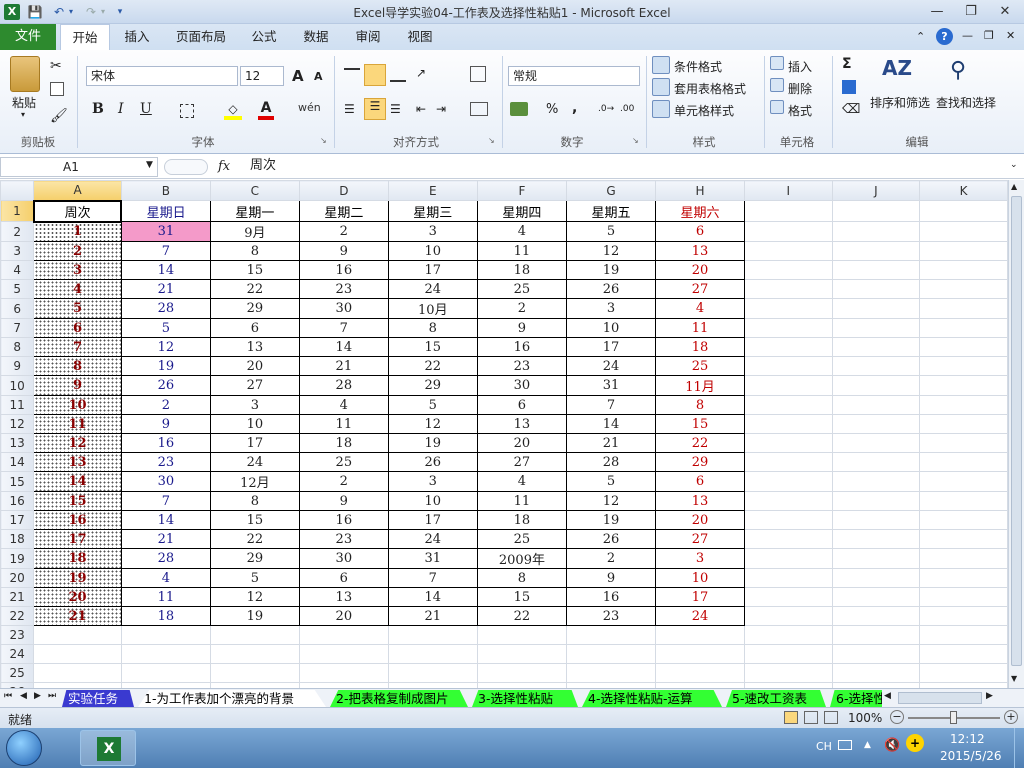  What do you see at coordinates (395, 109) in the screenshot?
I see `align-right-icon: ☰` at bounding box center [395, 109].